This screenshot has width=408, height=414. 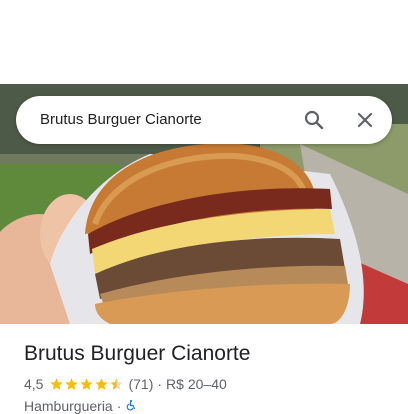 What do you see at coordinates (137, 353) in the screenshot?
I see `place-title: Brutus Burguer Cianorte` at bounding box center [137, 353].